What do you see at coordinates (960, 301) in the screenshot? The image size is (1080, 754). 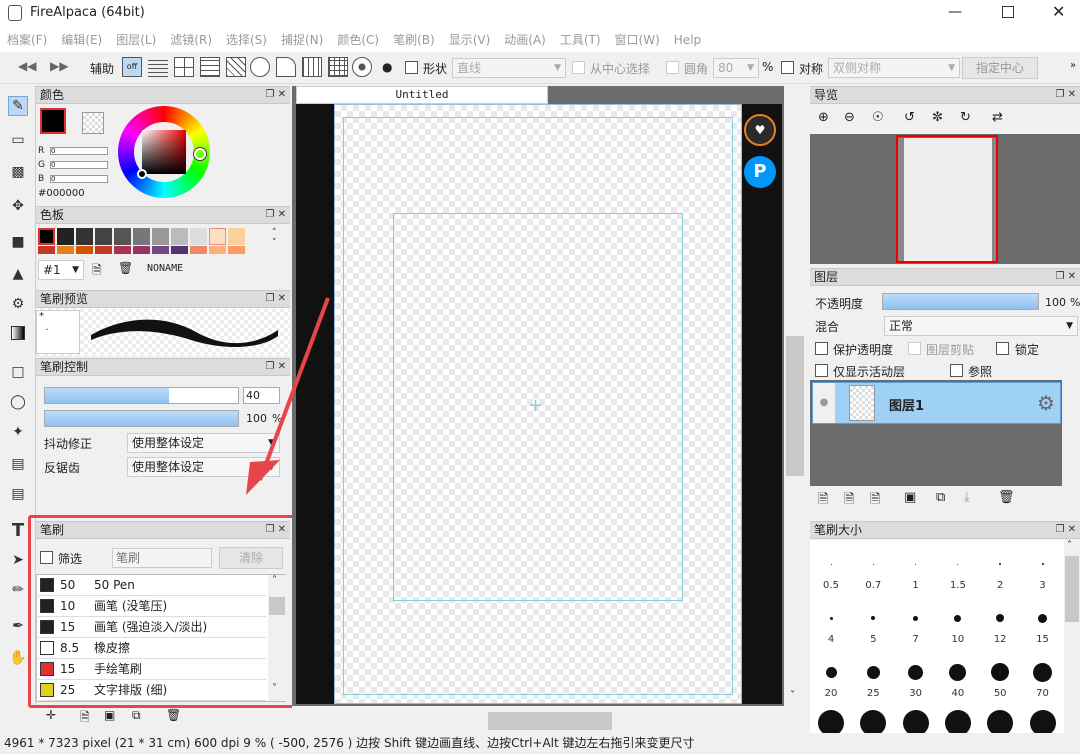 I see `layer-opacity-slider` at bounding box center [960, 301].